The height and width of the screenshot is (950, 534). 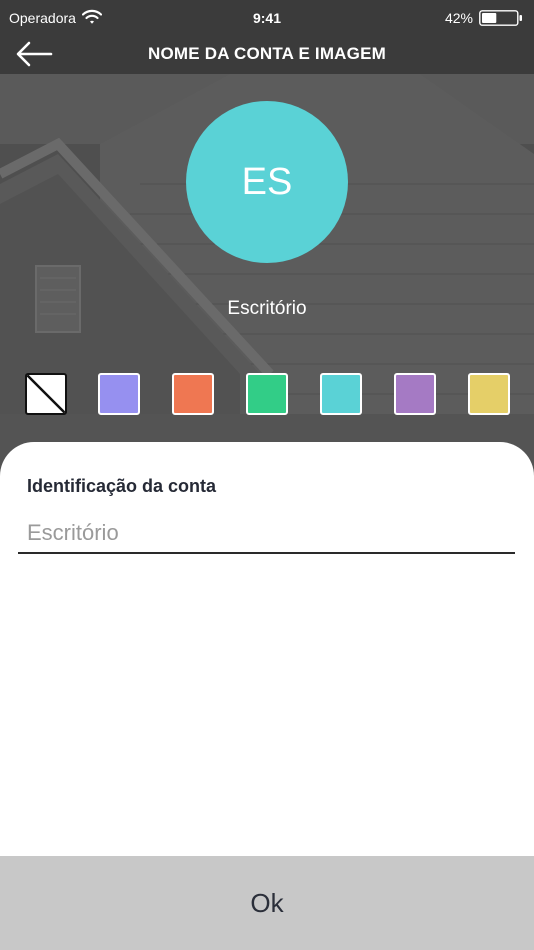 What do you see at coordinates (267, 903) in the screenshot?
I see `ok-button: Ok` at bounding box center [267, 903].